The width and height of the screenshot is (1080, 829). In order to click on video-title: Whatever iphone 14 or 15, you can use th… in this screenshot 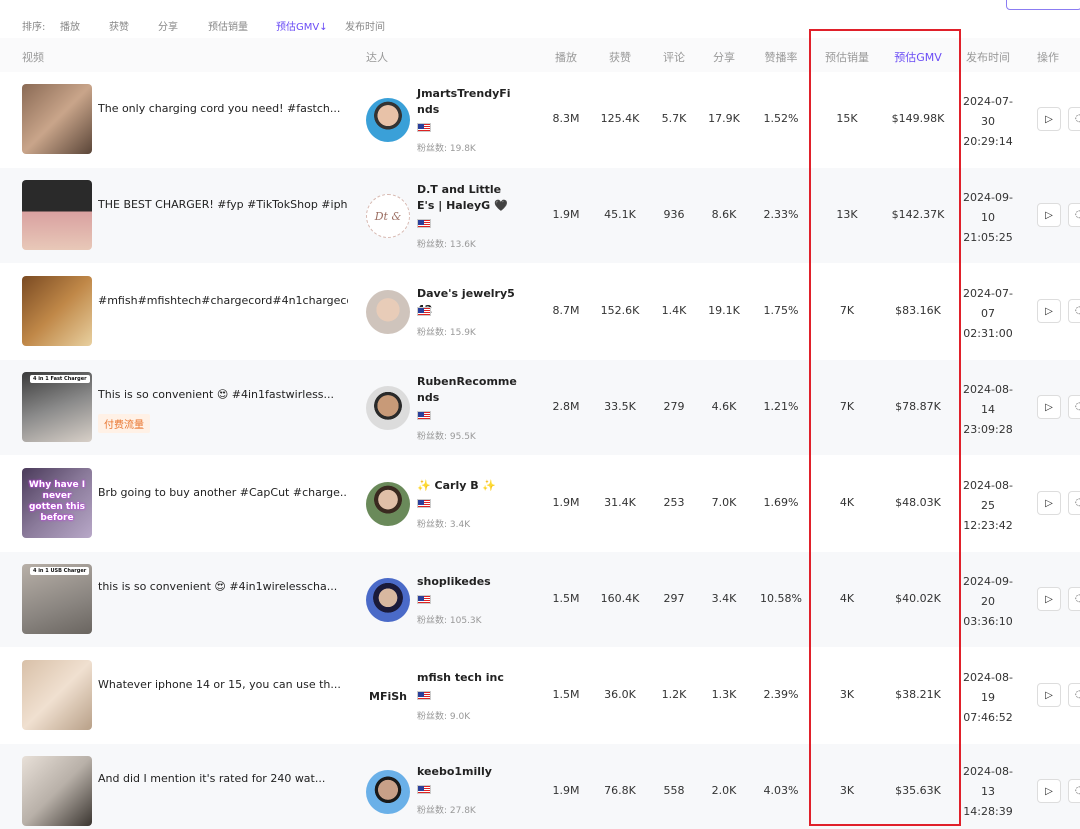, I will do `click(223, 684)`.